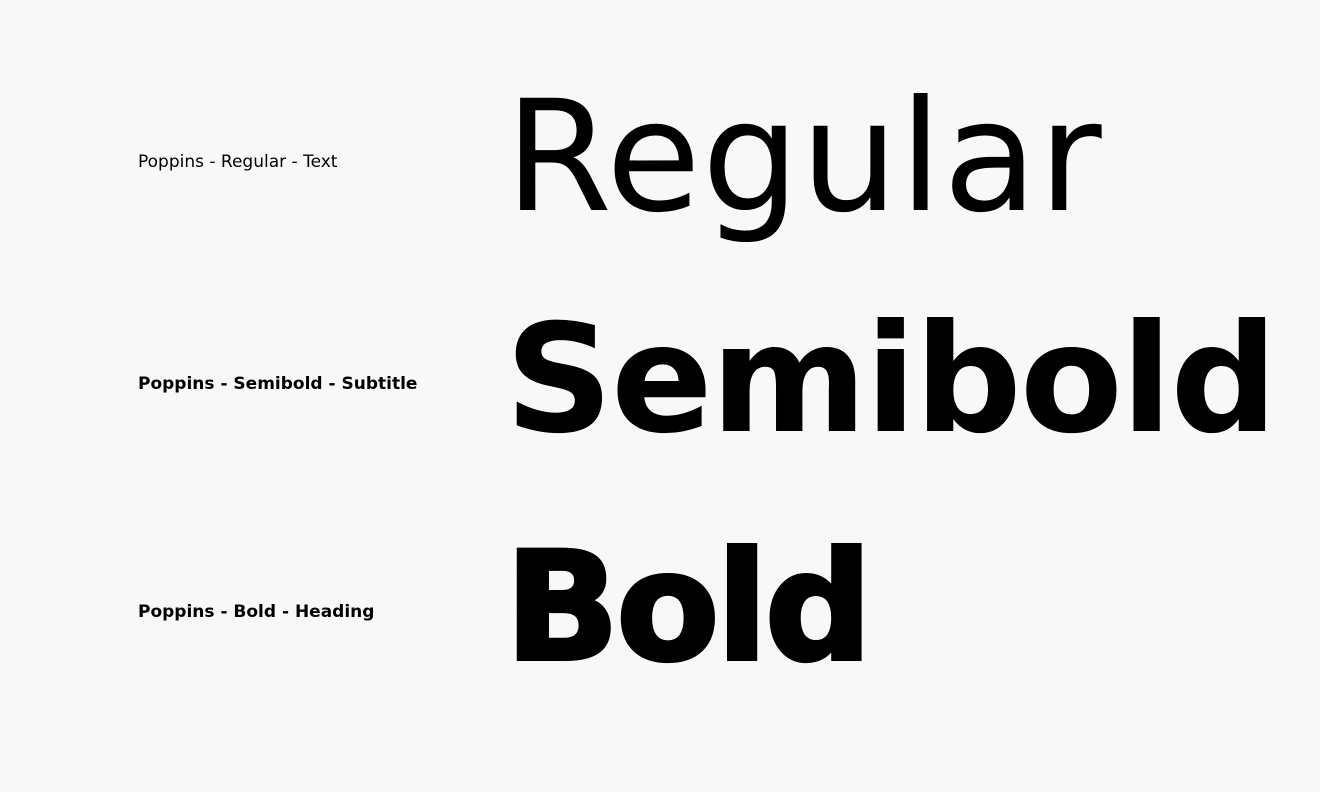 The image size is (1320, 792). I want to click on specimen-sample-semibold: Semibold, so click(891, 380).